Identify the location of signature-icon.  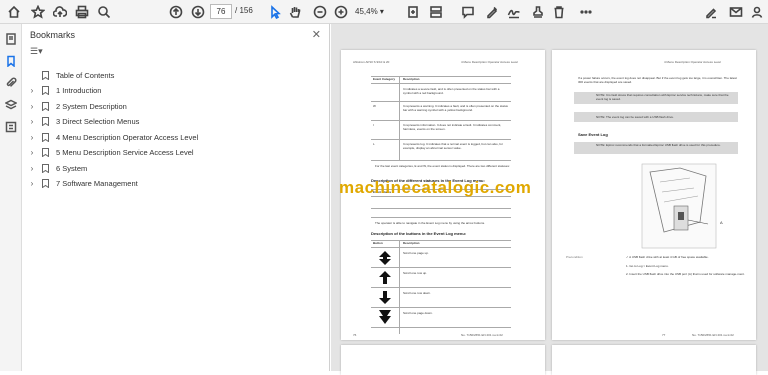
(514, 12).